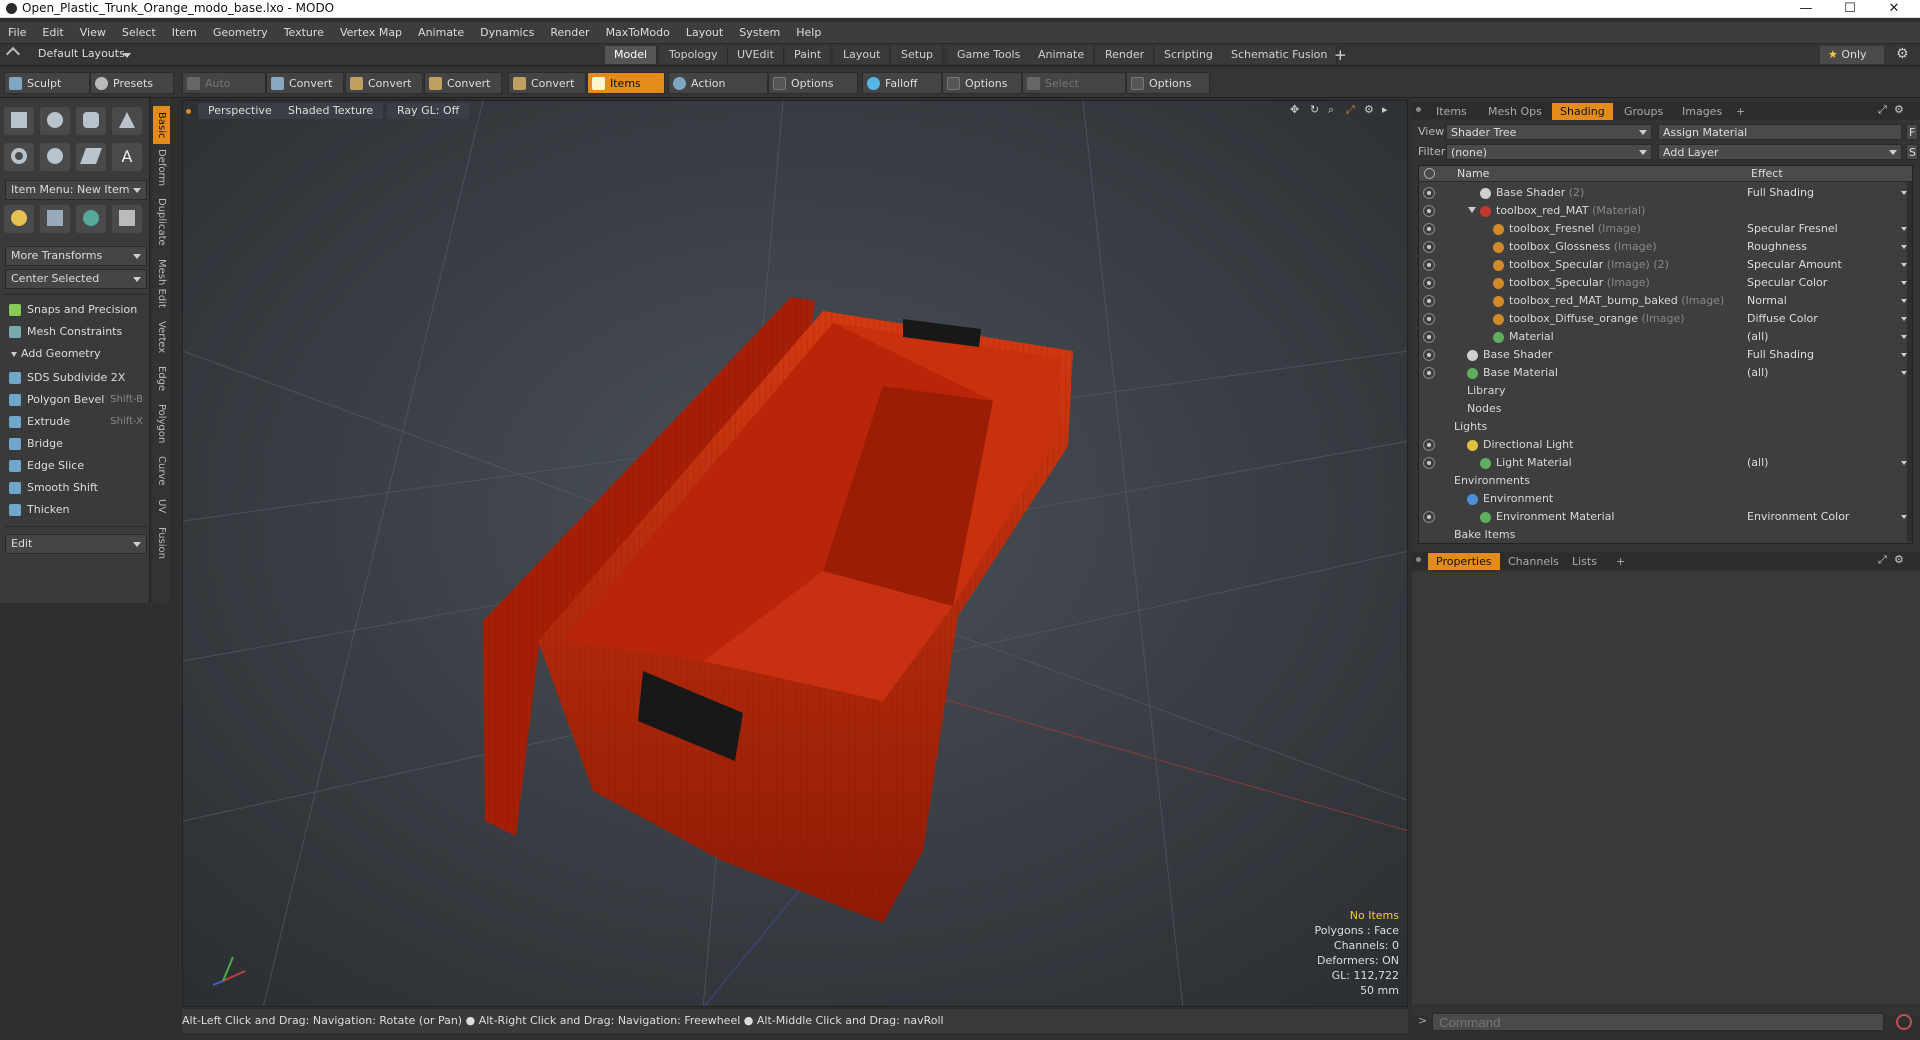  I want to click on pen-icon, so click(91, 157).